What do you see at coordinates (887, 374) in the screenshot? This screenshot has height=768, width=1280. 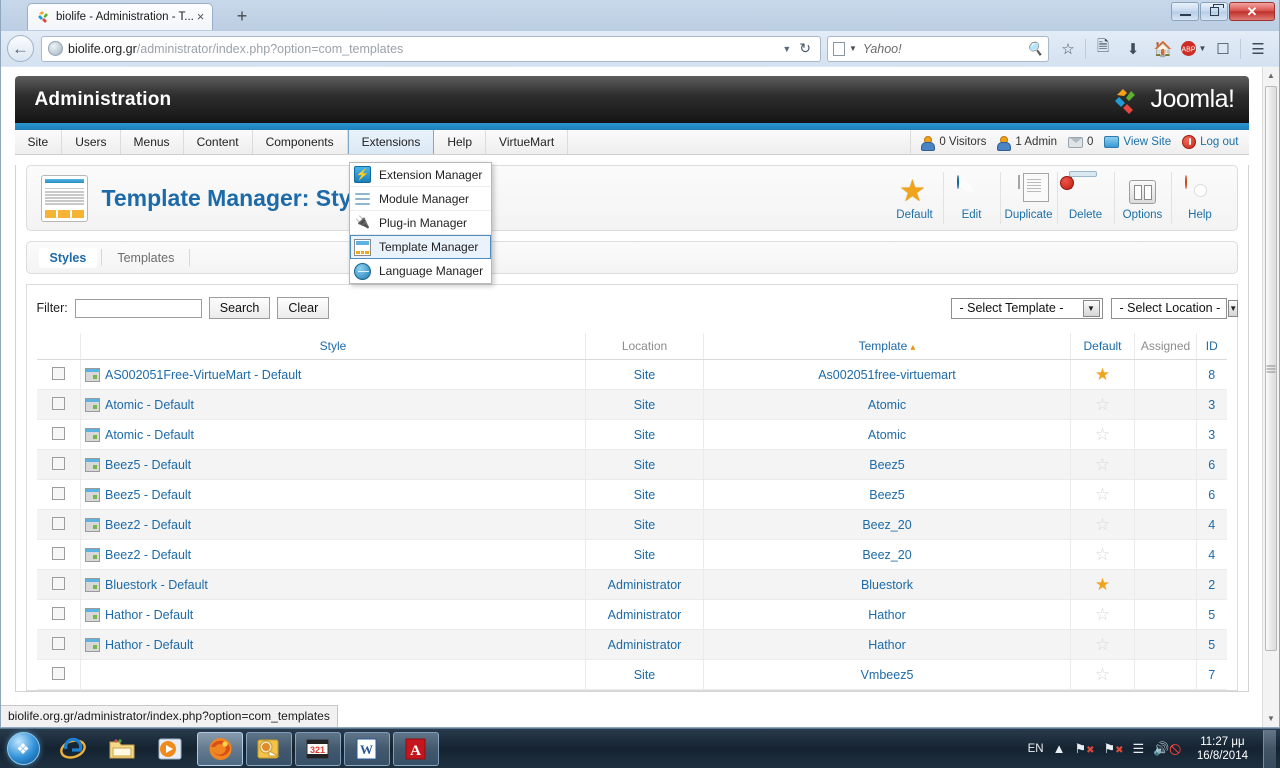 I see `cell-template: As002051free-virtuemart` at bounding box center [887, 374].